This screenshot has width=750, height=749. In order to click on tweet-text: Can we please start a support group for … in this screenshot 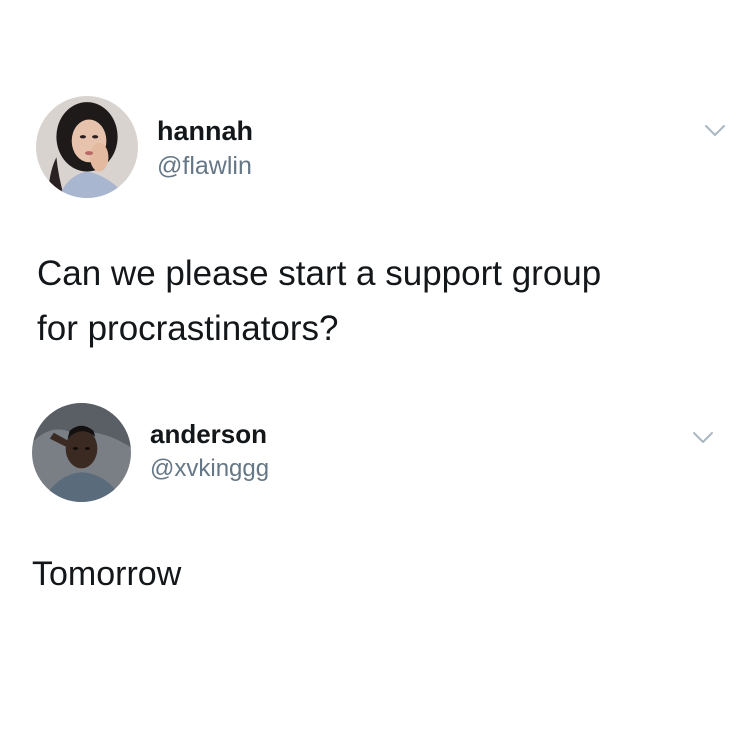, I will do `click(319, 301)`.